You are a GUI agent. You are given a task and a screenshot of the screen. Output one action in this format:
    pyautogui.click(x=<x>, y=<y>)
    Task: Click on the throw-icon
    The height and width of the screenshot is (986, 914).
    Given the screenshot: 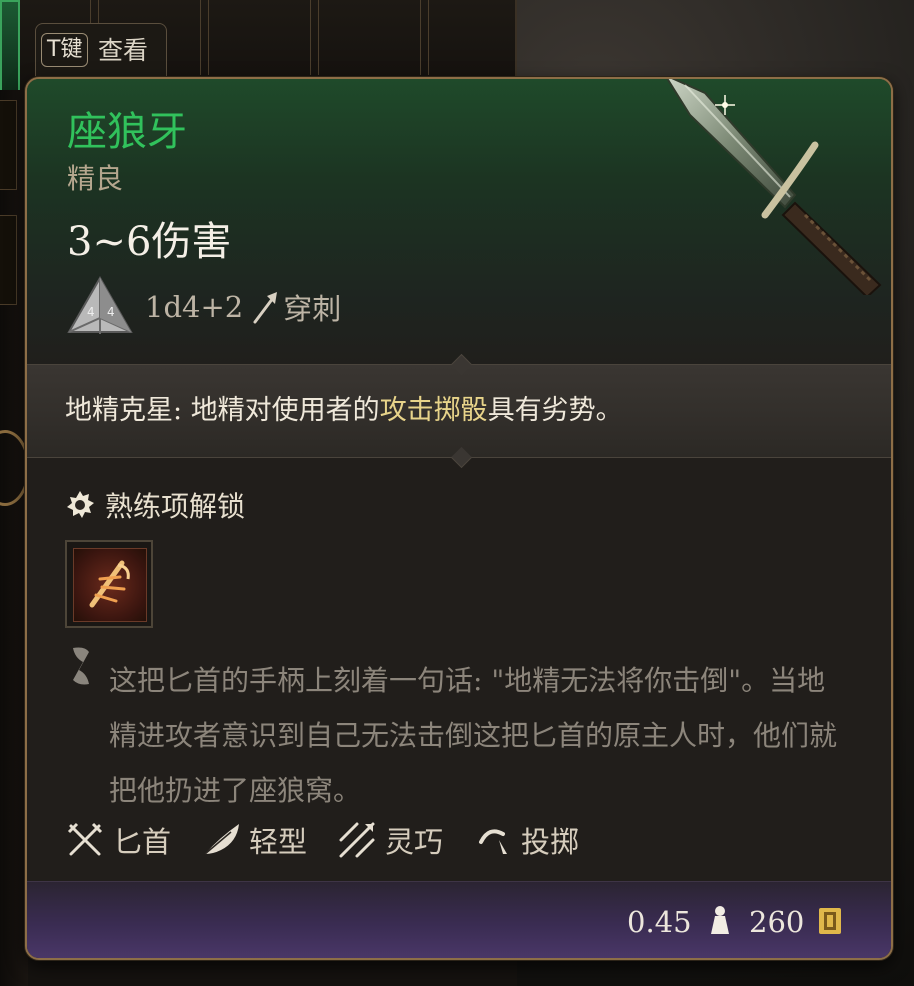 What is the action you would take?
    pyautogui.click(x=493, y=841)
    